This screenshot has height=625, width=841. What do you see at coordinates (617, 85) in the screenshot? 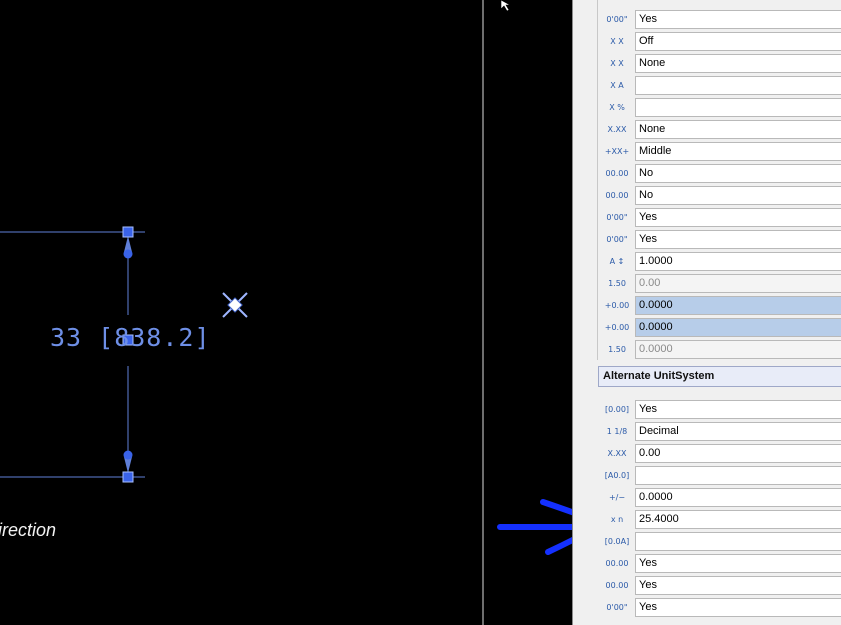
I see `property-icon: X A` at bounding box center [617, 85].